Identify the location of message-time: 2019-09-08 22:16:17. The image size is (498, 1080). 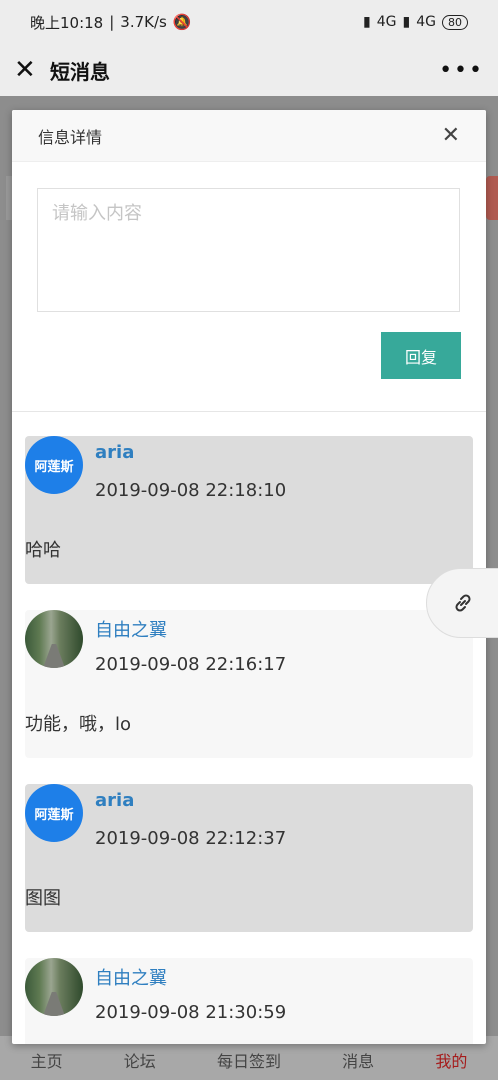
(191, 664).